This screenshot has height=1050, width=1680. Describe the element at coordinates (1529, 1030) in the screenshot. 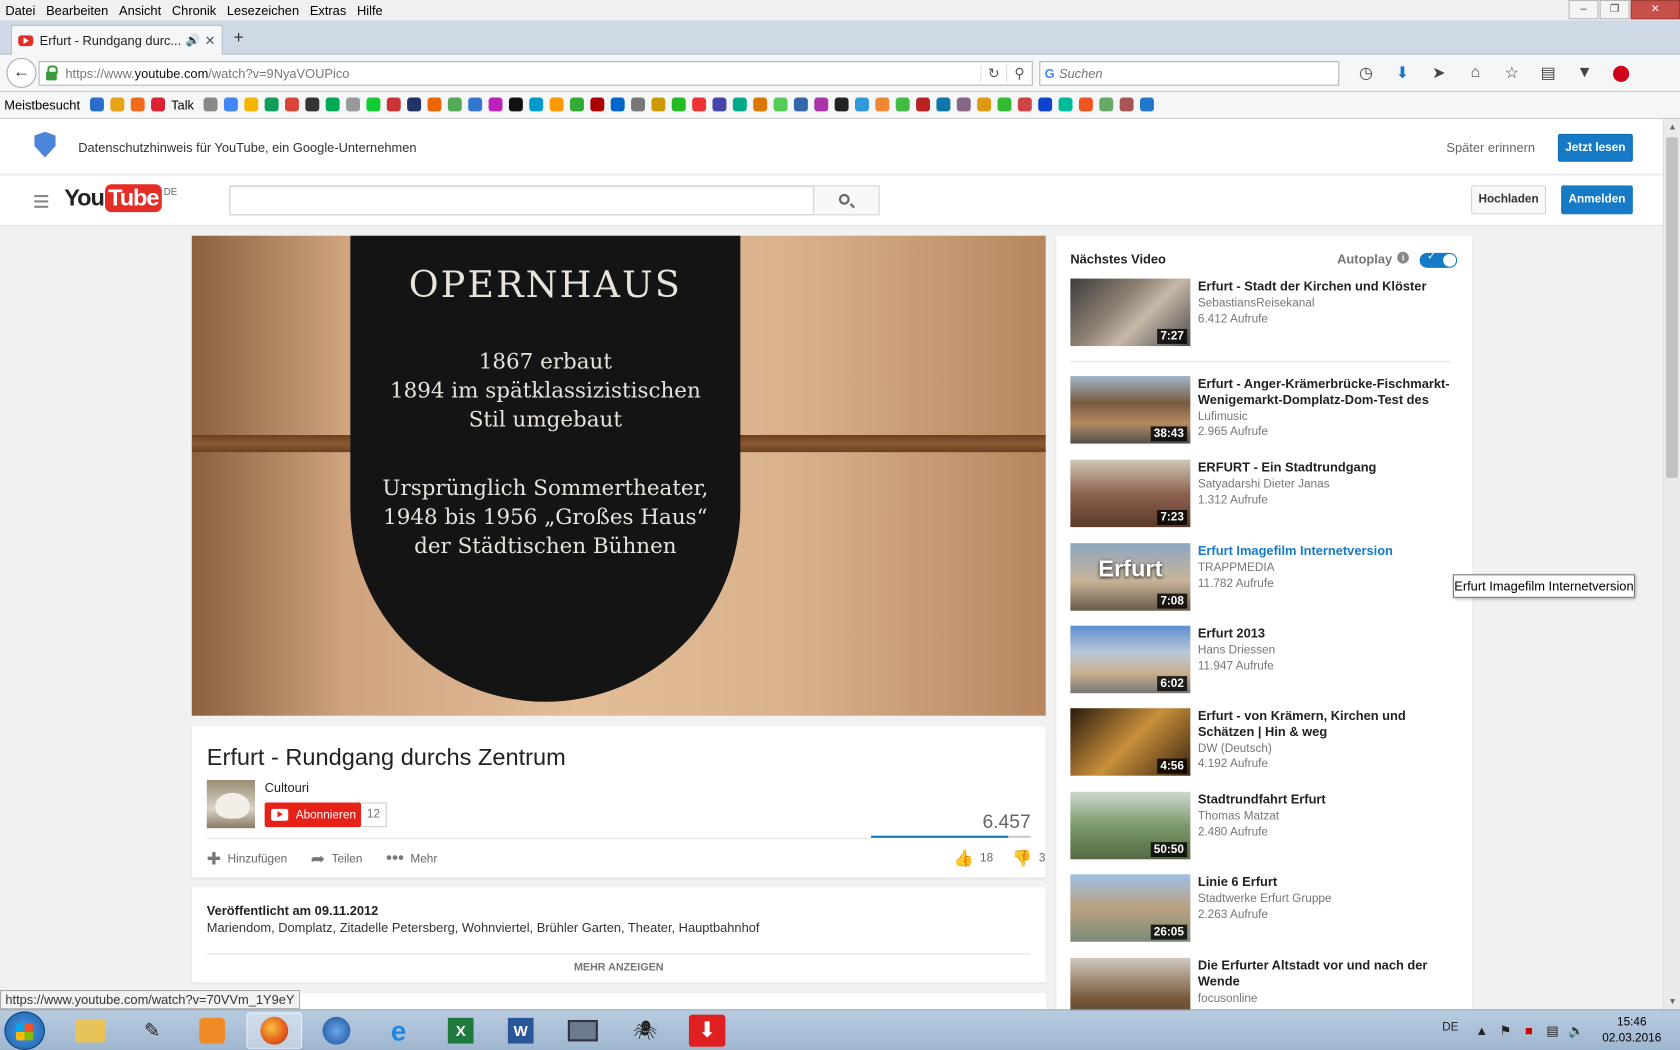

I see `acrobat-icon: ■` at that location.